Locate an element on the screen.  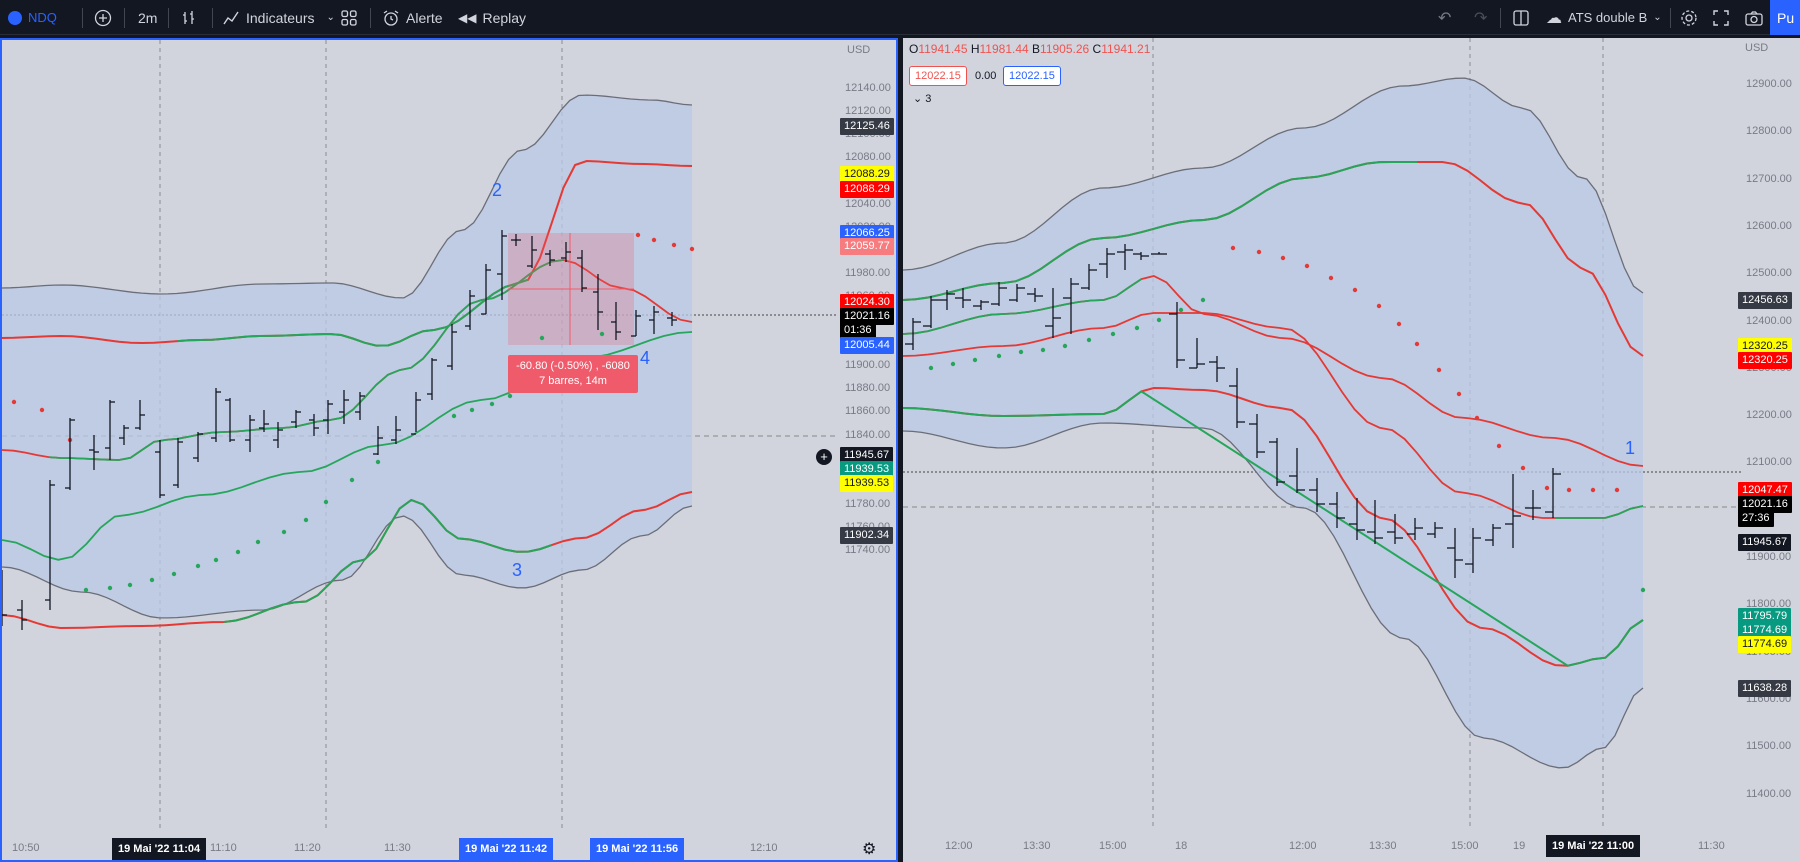
price-axis-tick: 11780.00 is located at coordinates (868, 503).